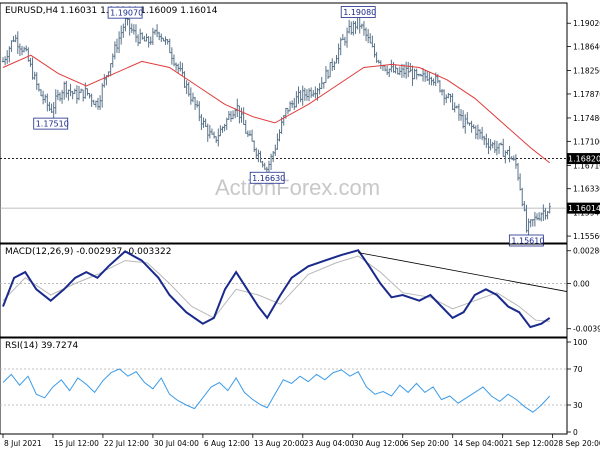 Image resolution: width=600 pixels, height=450 pixels. What do you see at coordinates (297, 187) in the screenshot?
I see `watermark: ActionForex.com` at bounding box center [297, 187].